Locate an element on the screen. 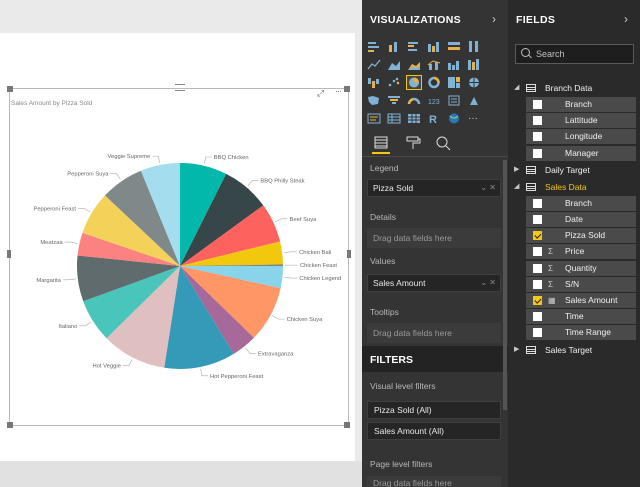 This screenshot has height=487, width=640. field-table-sales-target: ▶ Sales Target is located at coordinates (574, 350).